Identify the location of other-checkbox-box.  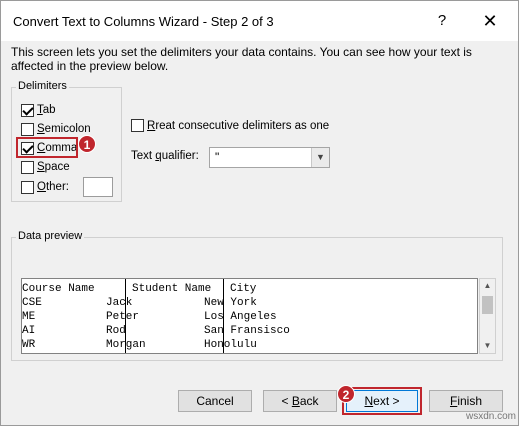
(27, 187).